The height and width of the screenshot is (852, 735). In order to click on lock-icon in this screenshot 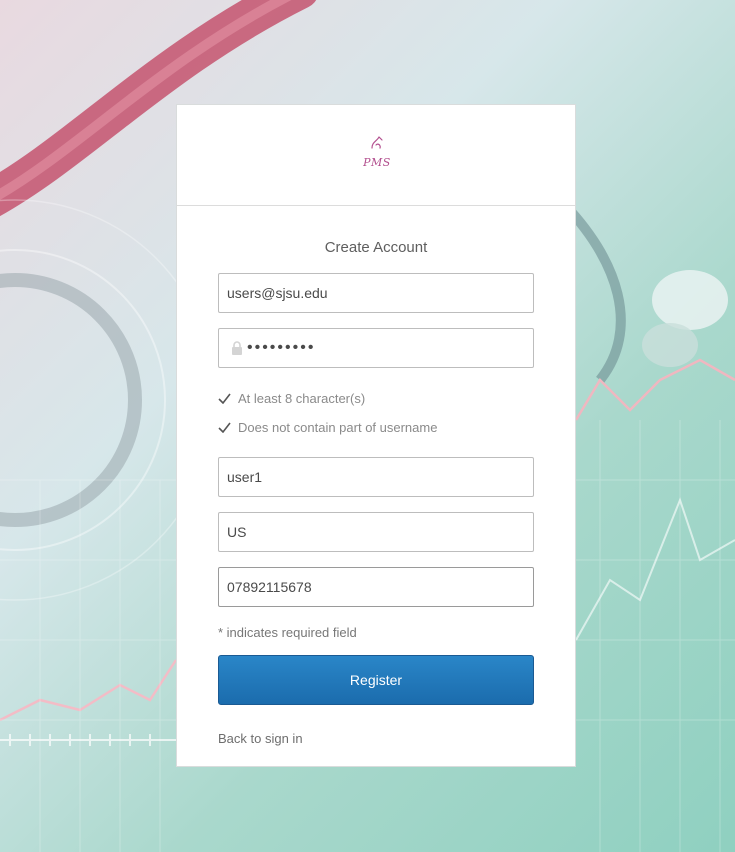, I will do `click(237, 348)`.